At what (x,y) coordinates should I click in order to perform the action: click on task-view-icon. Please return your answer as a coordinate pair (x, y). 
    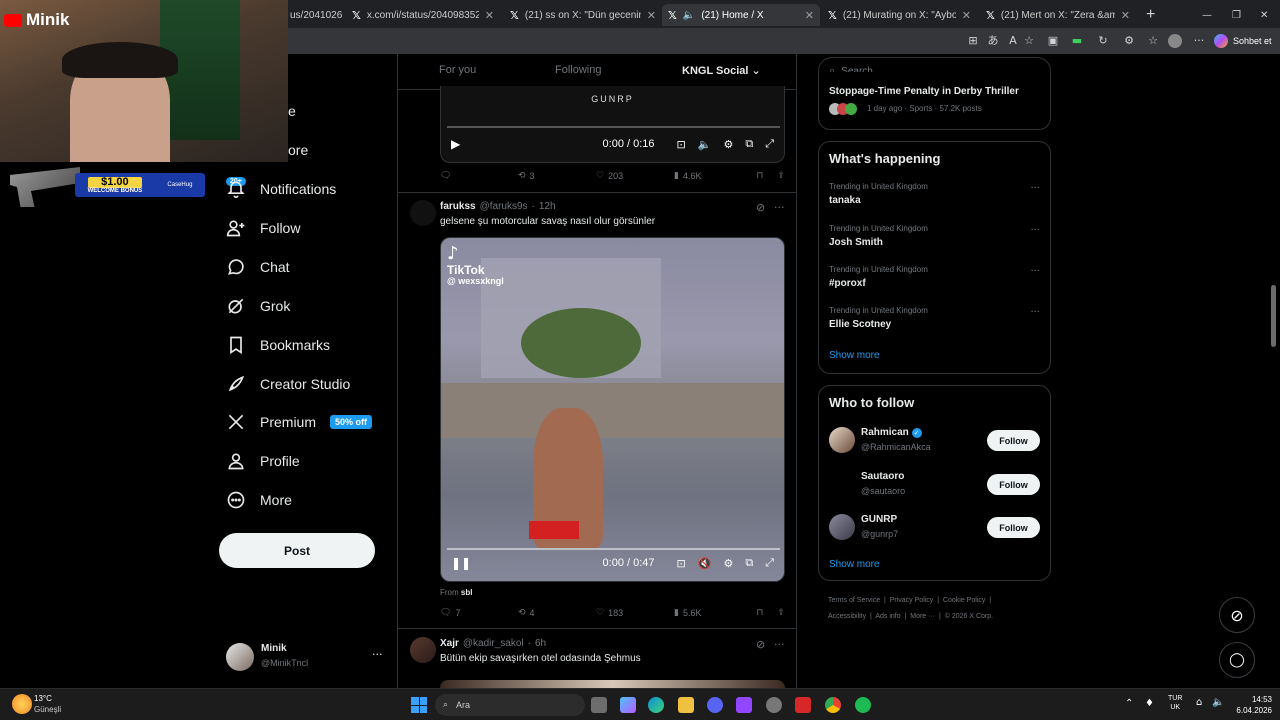
    Looking at the image, I should click on (599, 705).